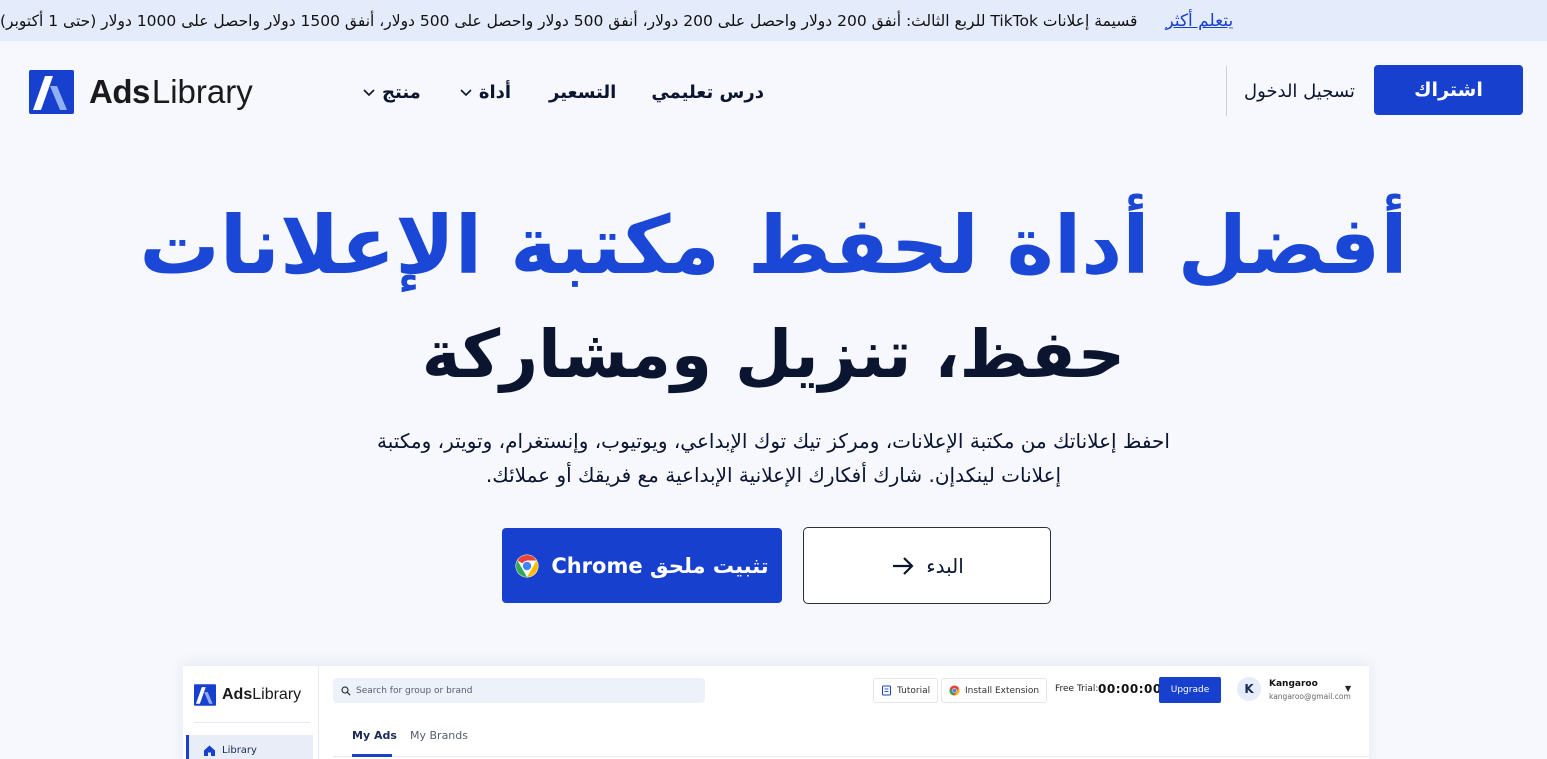  I want to click on preview-sidebar-item-library: Library, so click(249, 747).